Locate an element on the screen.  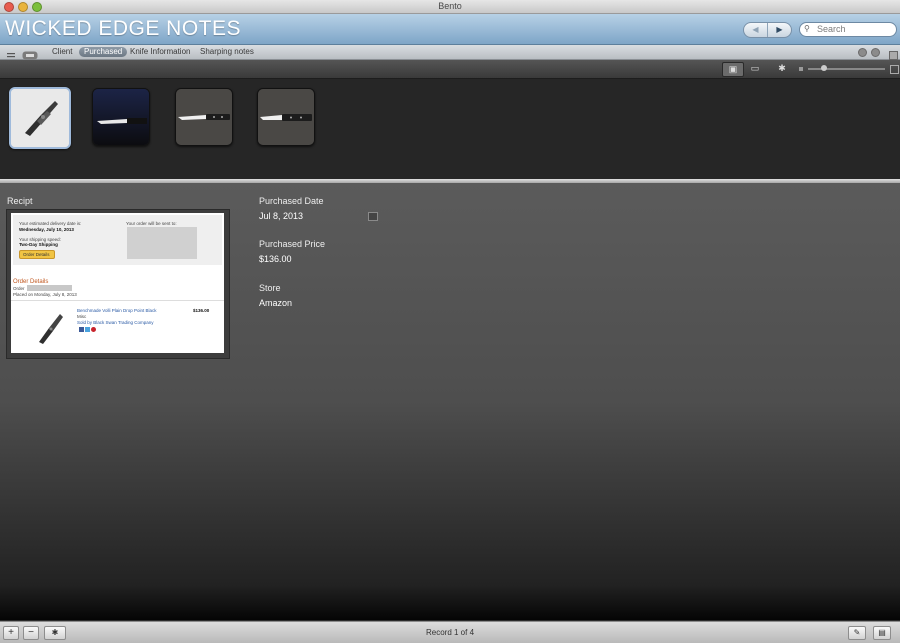
search-placeholder: Search is located at coordinates (831, 29).